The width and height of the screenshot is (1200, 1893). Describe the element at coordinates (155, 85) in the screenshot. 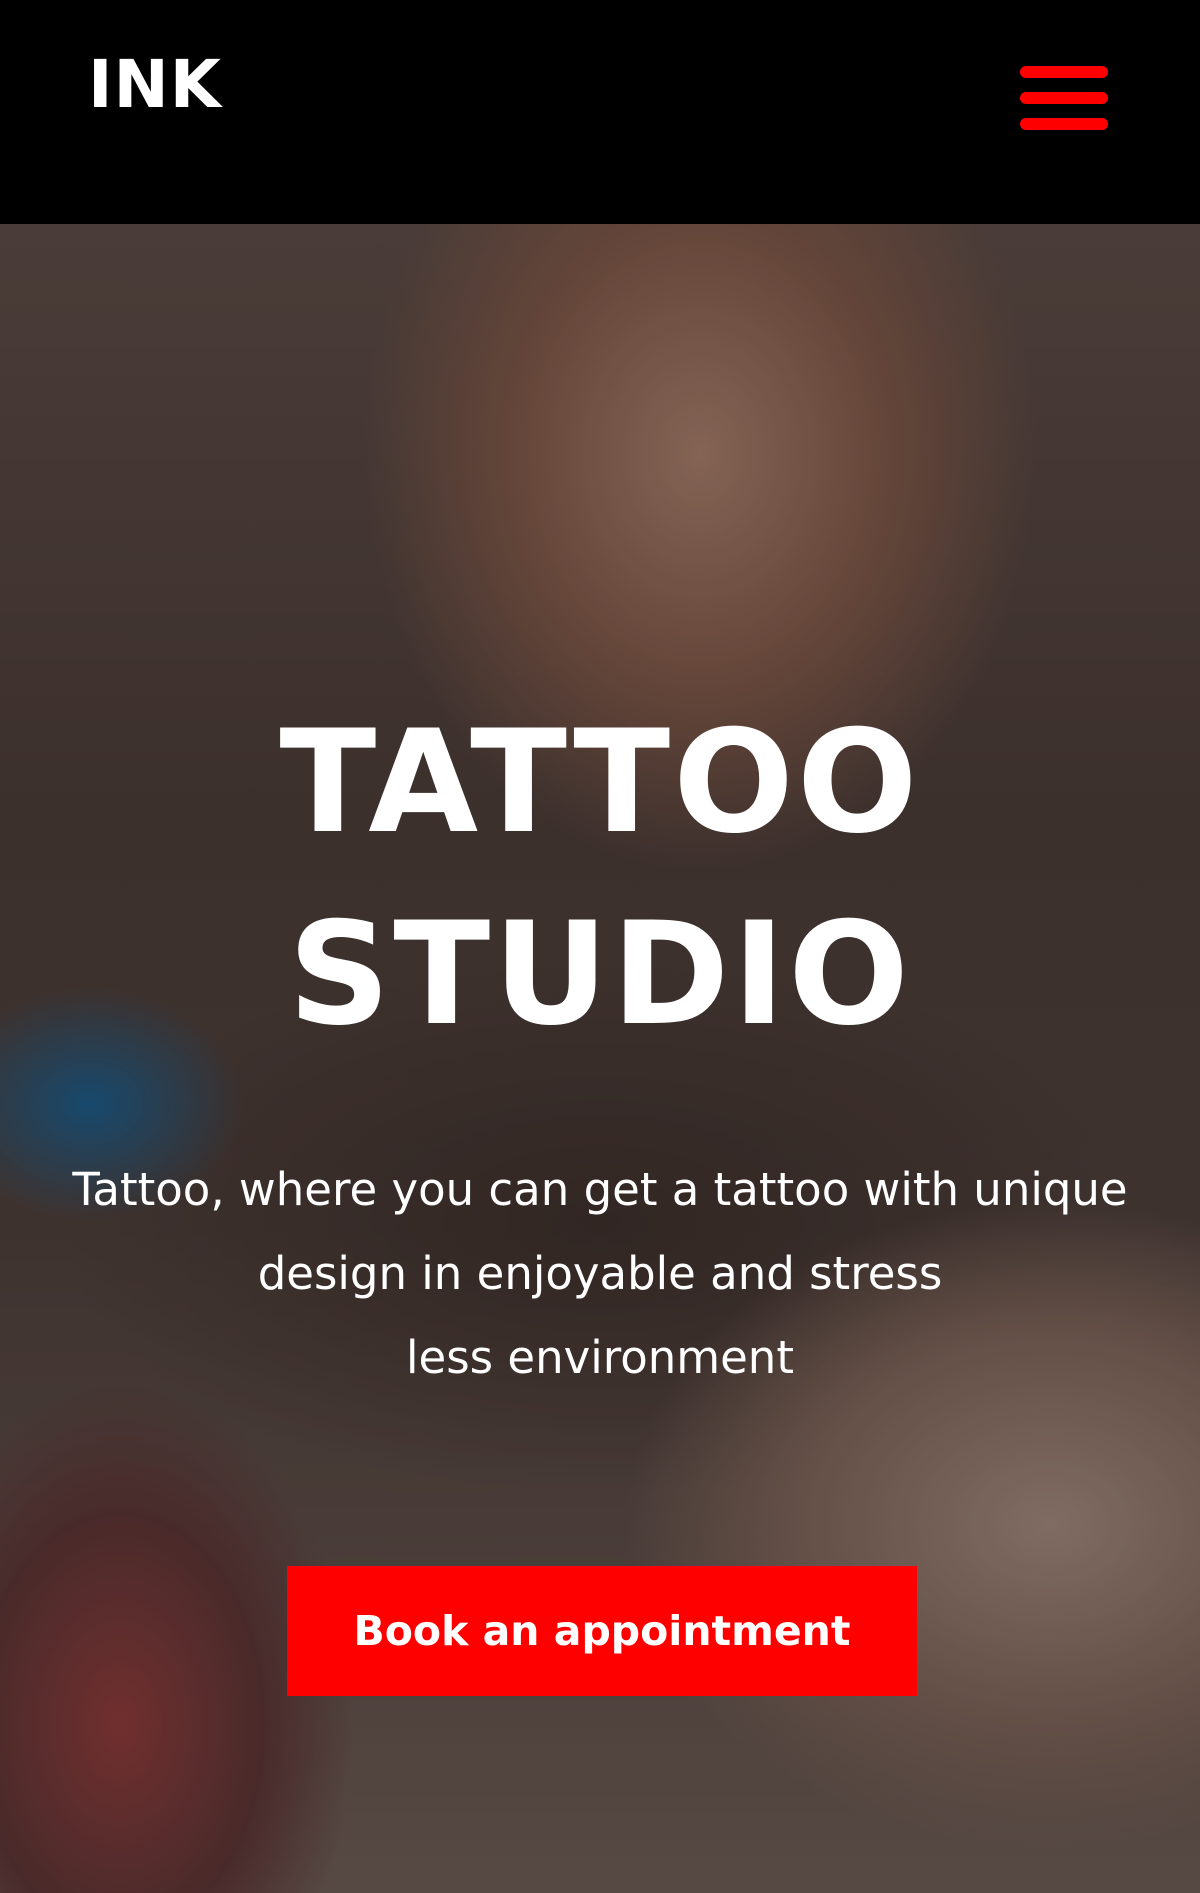

I see `logo: INK` at that location.